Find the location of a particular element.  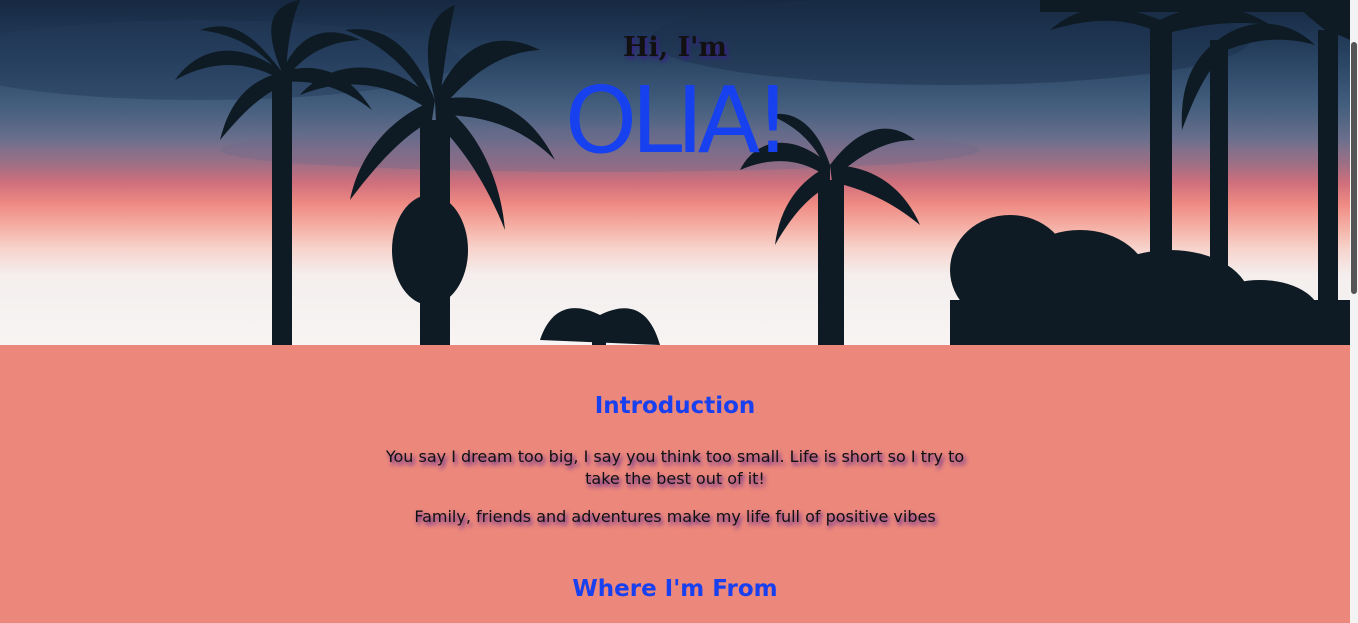

scrollbar-thumb is located at coordinates (1354, 168).